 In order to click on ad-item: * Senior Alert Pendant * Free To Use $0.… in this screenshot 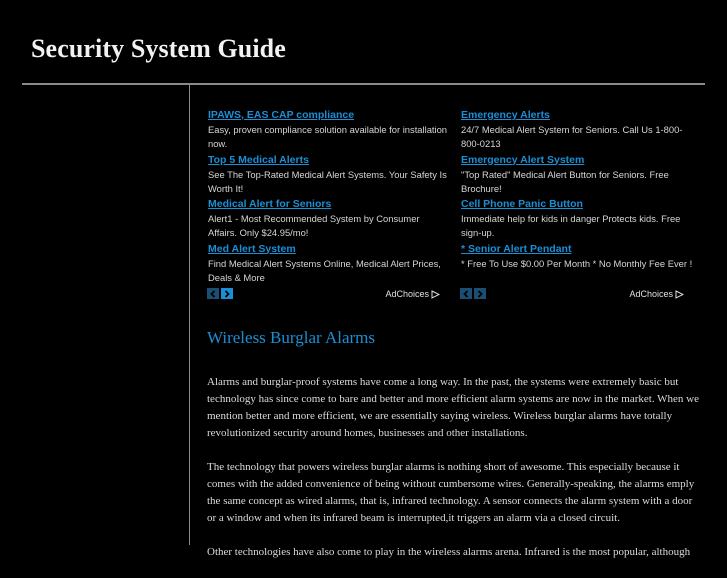, I will do `click(578, 264)`.